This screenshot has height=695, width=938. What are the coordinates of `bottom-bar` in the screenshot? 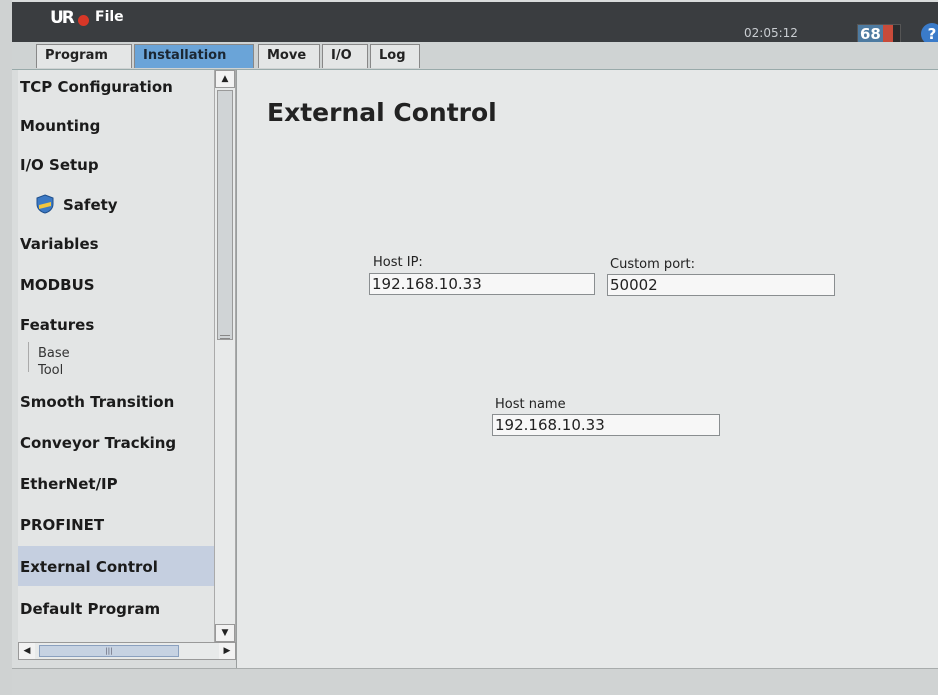 It's located at (475, 681).